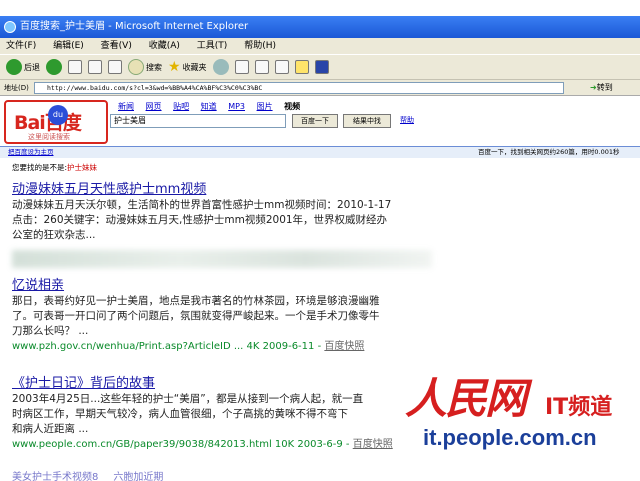 The width and height of the screenshot is (640, 481). What do you see at coordinates (16, 88) in the screenshot?
I see `address-label: 地址(D)` at bounding box center [16, 88].